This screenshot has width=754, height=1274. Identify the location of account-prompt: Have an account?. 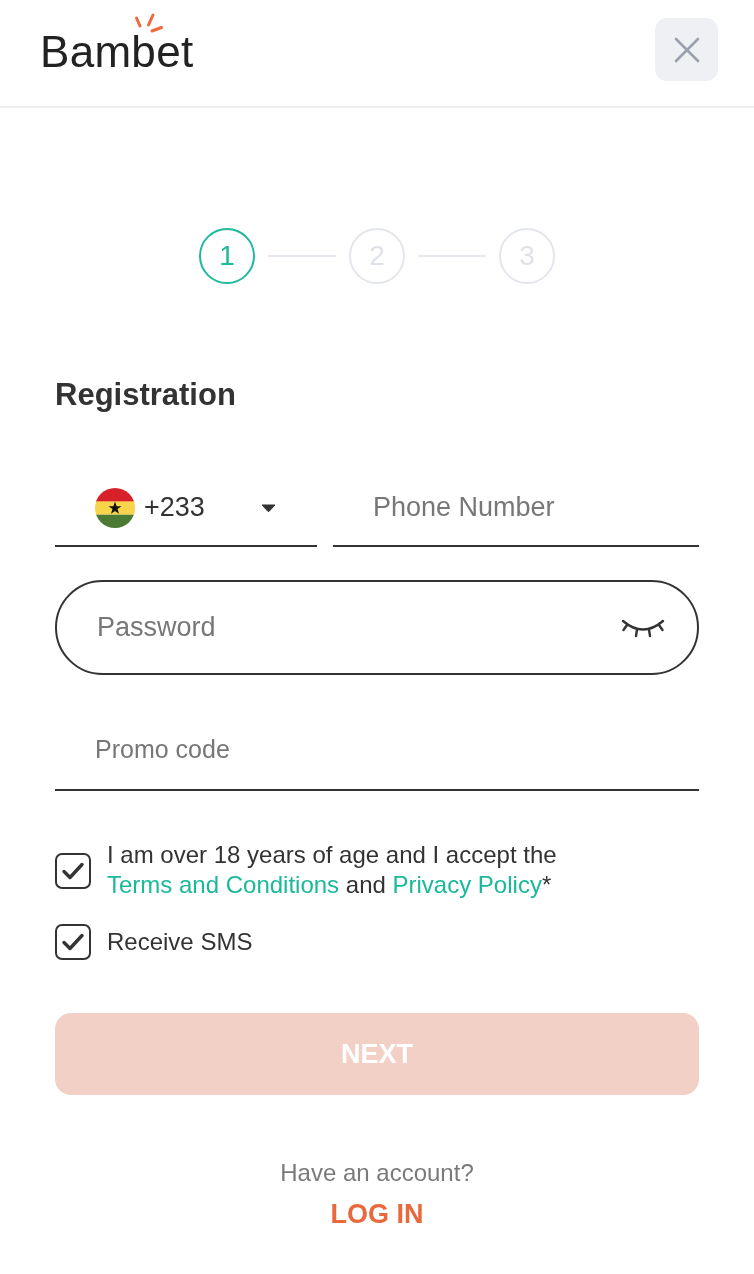
(377, 1172).